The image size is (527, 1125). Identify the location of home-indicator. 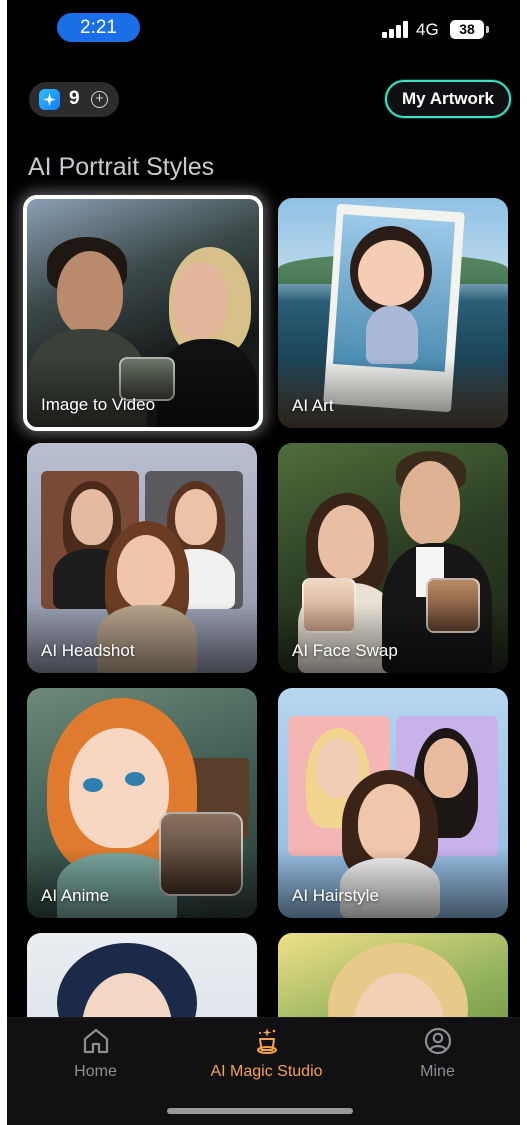
(260, 1111).